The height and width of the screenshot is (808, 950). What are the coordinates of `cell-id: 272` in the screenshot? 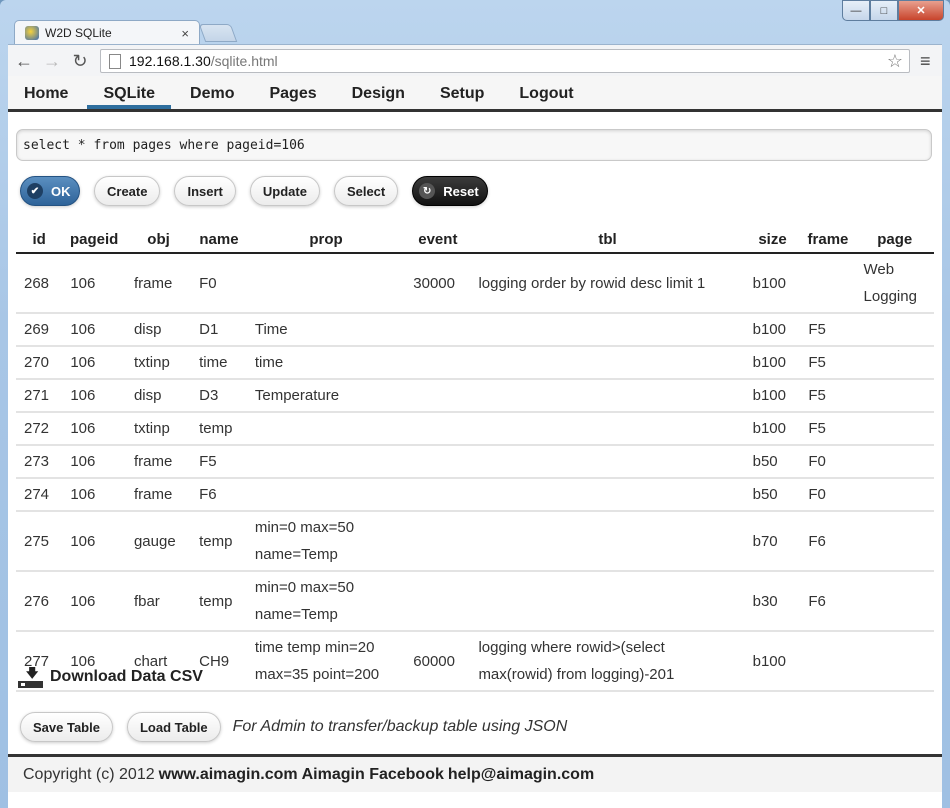 It's located at (39, 429).